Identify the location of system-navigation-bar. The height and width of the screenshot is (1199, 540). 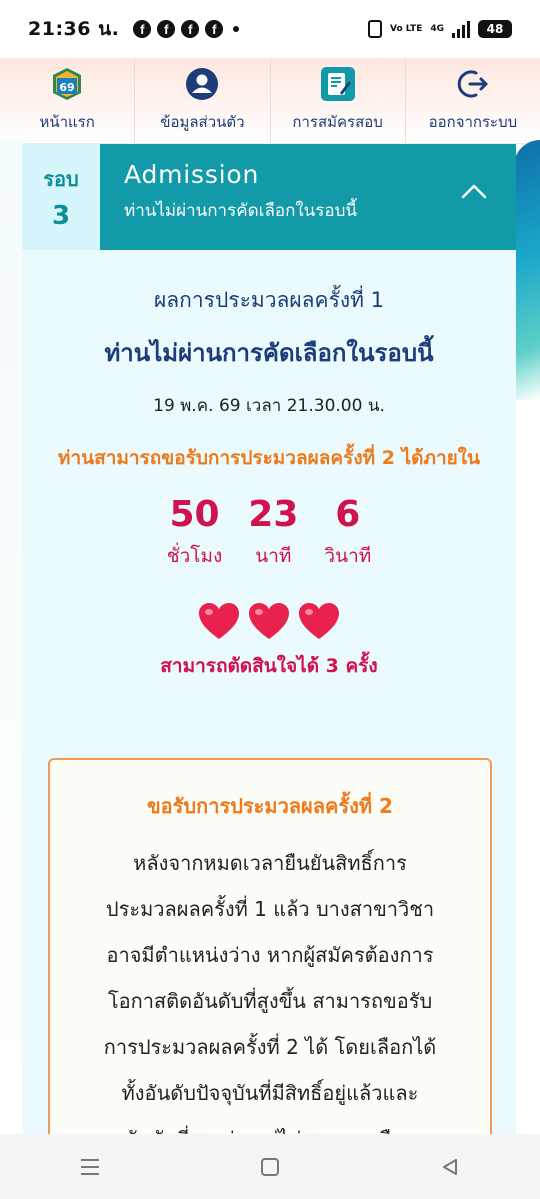
(270, 1166).